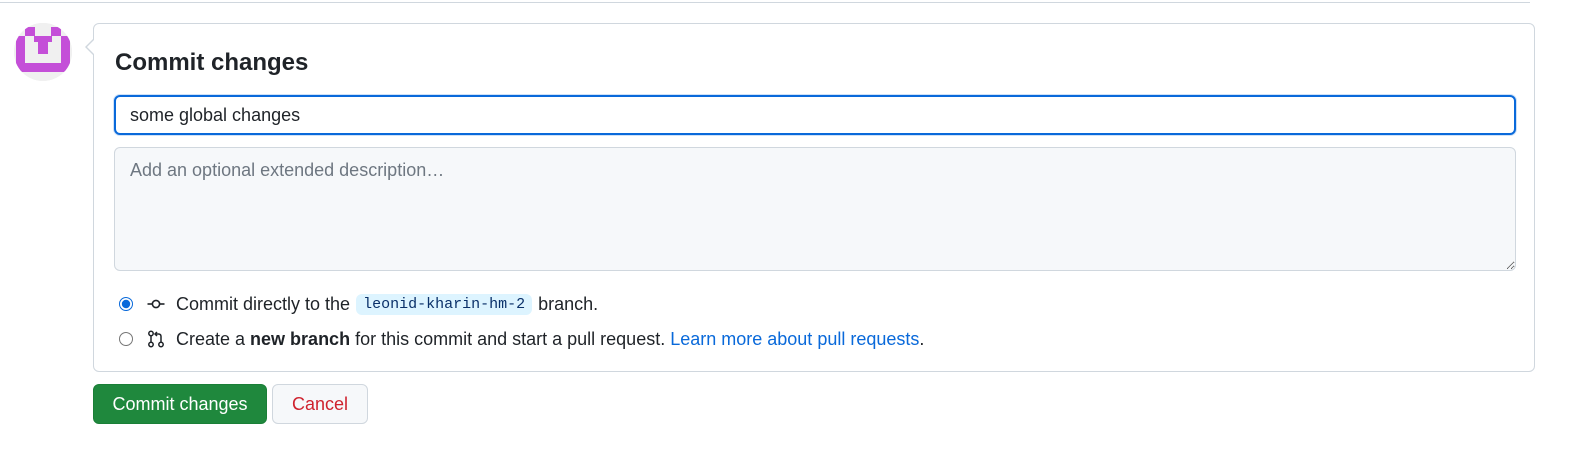 The width and height of the screenshot is (1570, 470). What do you see at coordinates (156, 339) in the screenshot?
I see `git-pull-request-icon` at bounding box center [156, 339].